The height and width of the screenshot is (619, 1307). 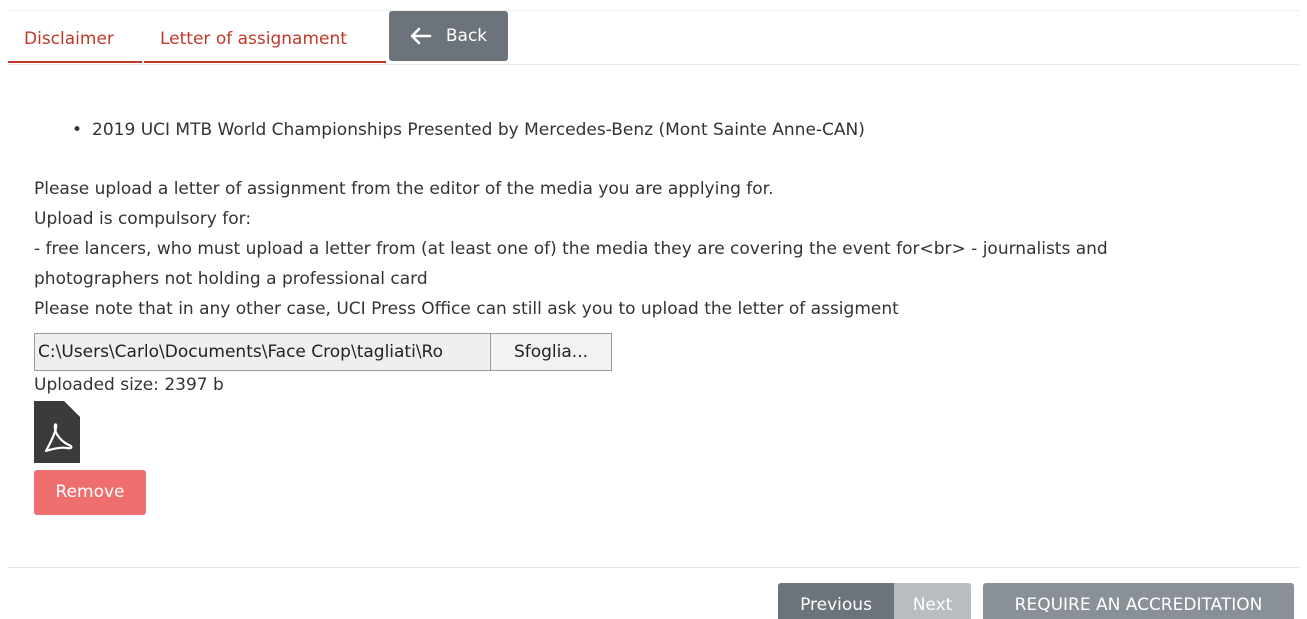 I want to click on pagination-buttons: Previous Next, so click(x=874, y=601).